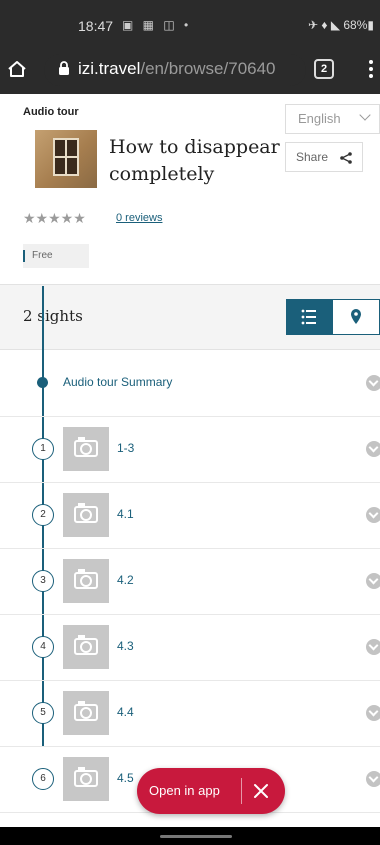 This screenshot has width=380, height=845. What do you see at coordinates (53, 316) in the screenshot?
I see `sights-count: 2 sights` at bounding box center [53, 316].